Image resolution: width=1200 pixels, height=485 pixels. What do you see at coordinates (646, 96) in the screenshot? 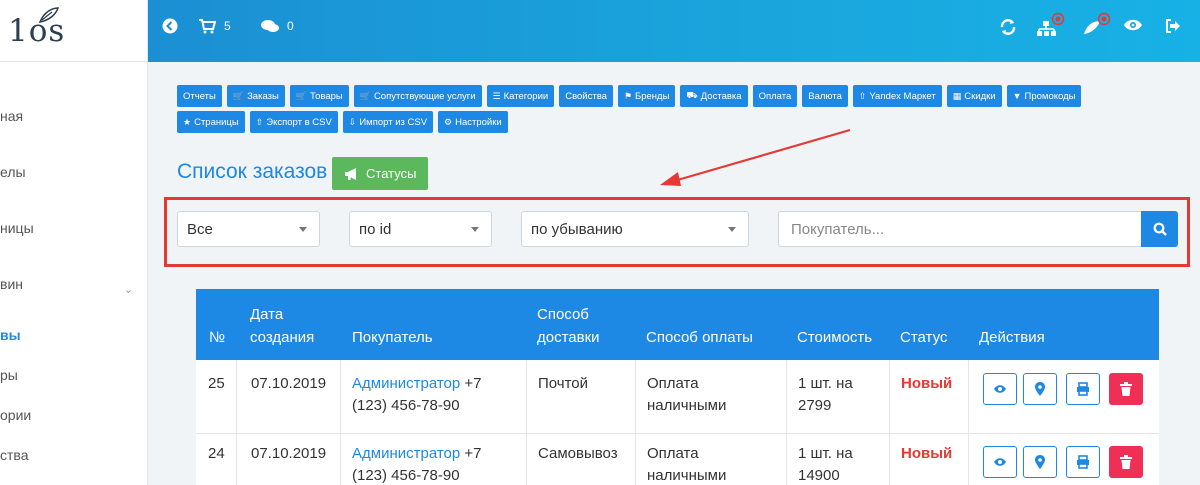
I see `module-brands-button: ⚑ Бренды` at bounding box center [646, 96].